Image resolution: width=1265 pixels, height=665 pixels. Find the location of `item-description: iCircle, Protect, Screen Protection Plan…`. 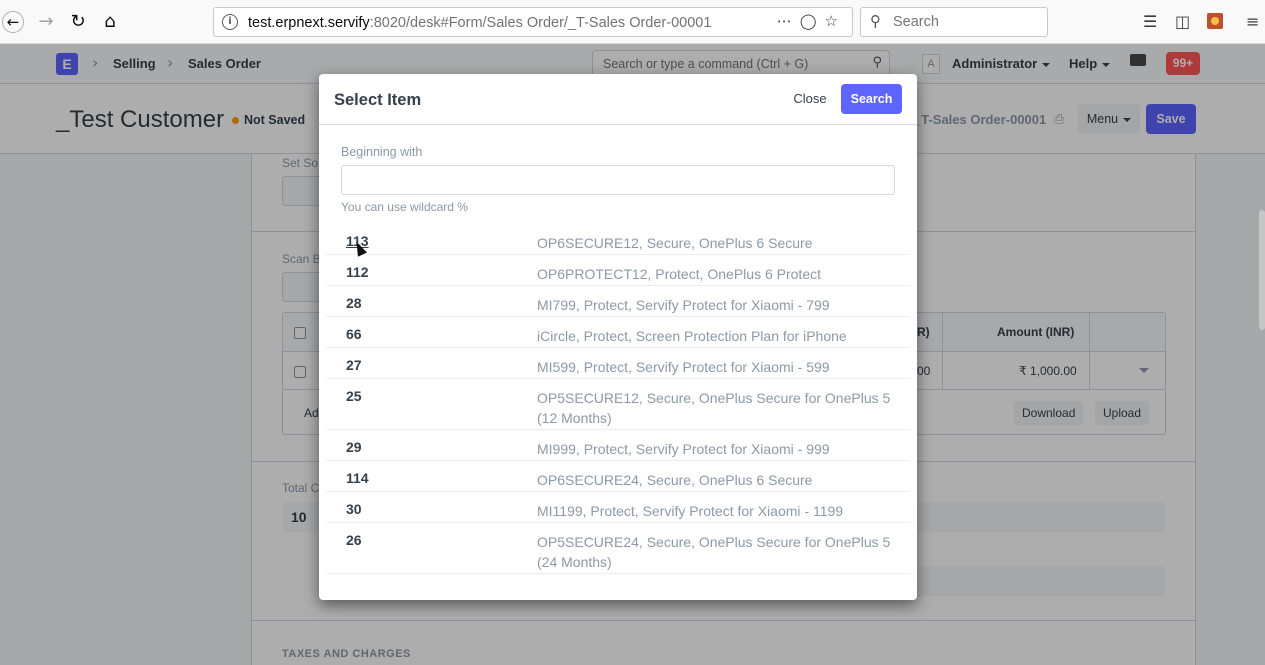

item-description: iCircle, Protect, Screen Protection Plan… is located at coordinates (692, 336).